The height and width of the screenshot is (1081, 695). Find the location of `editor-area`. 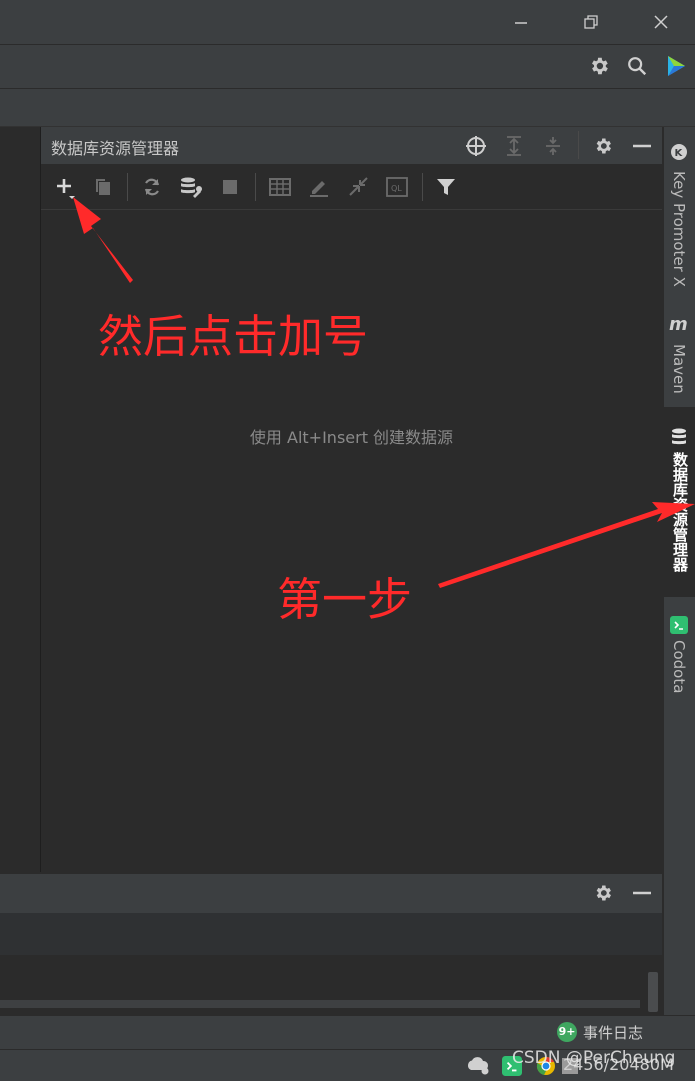

editor-area is located at coordinates (20, 499).